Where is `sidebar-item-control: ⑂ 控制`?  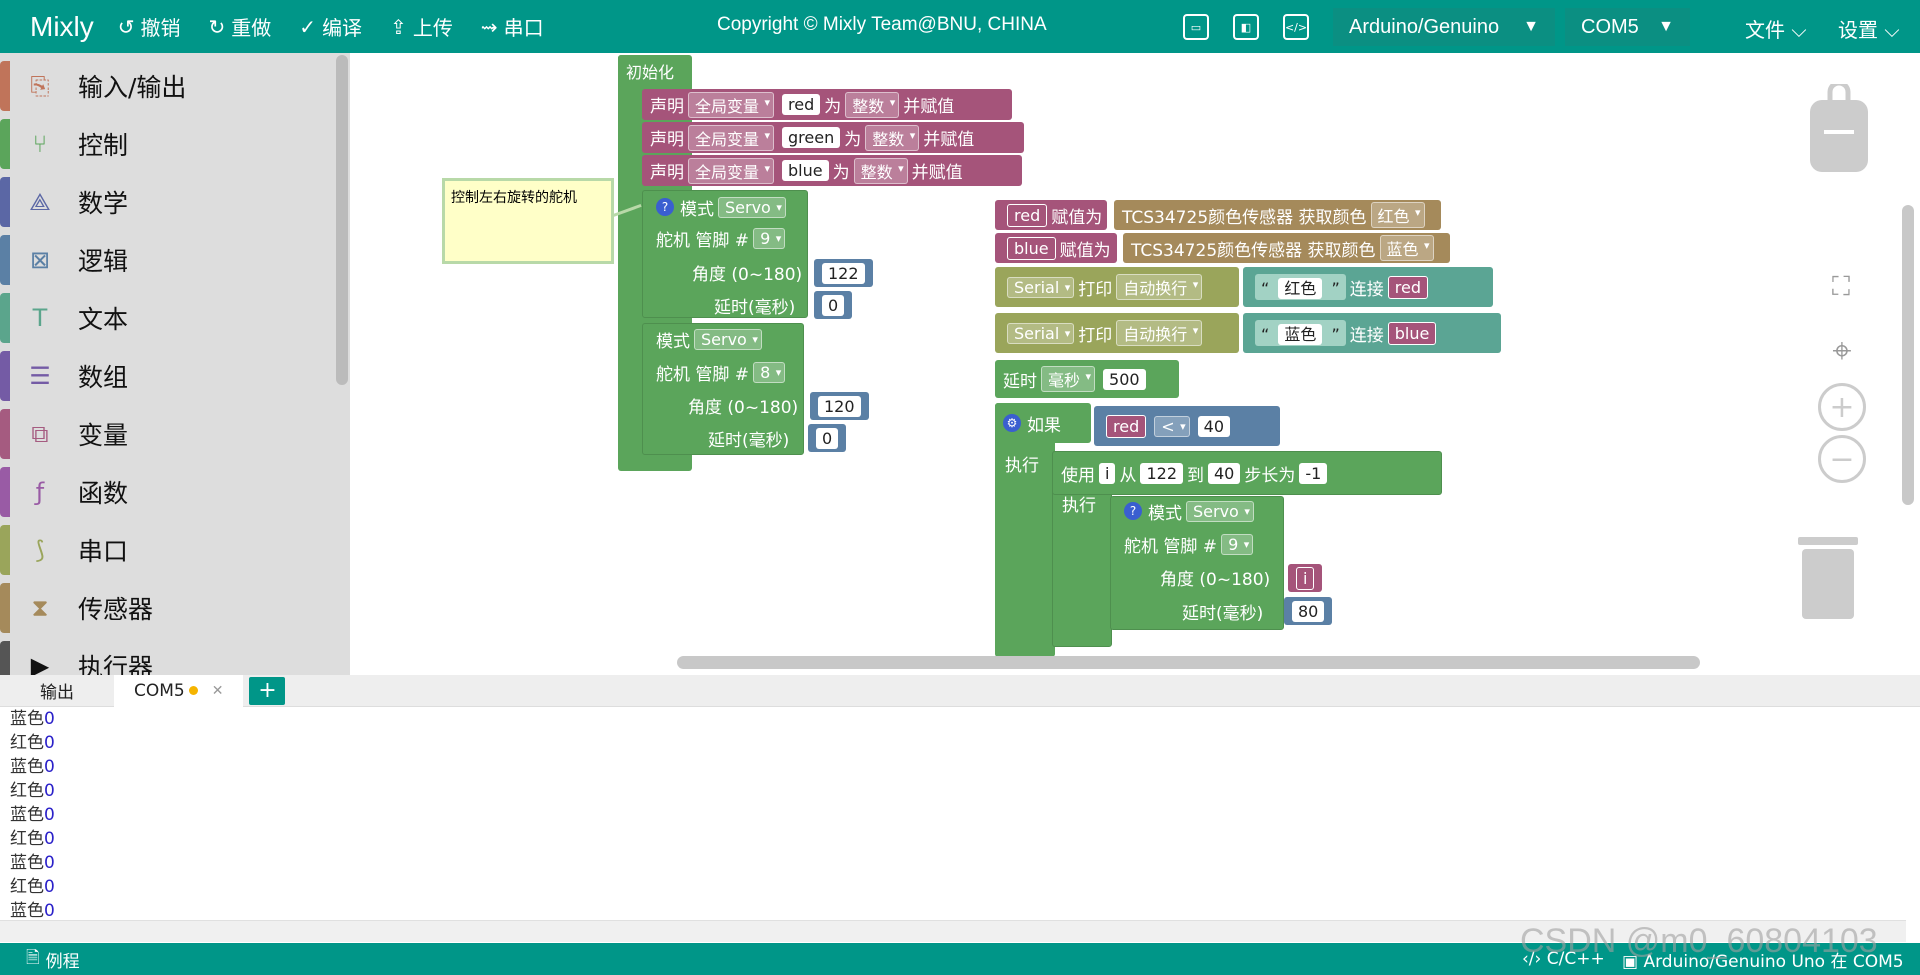 sidebar-item-control: ⑂ 控制 is located at coordinates (168, 144).